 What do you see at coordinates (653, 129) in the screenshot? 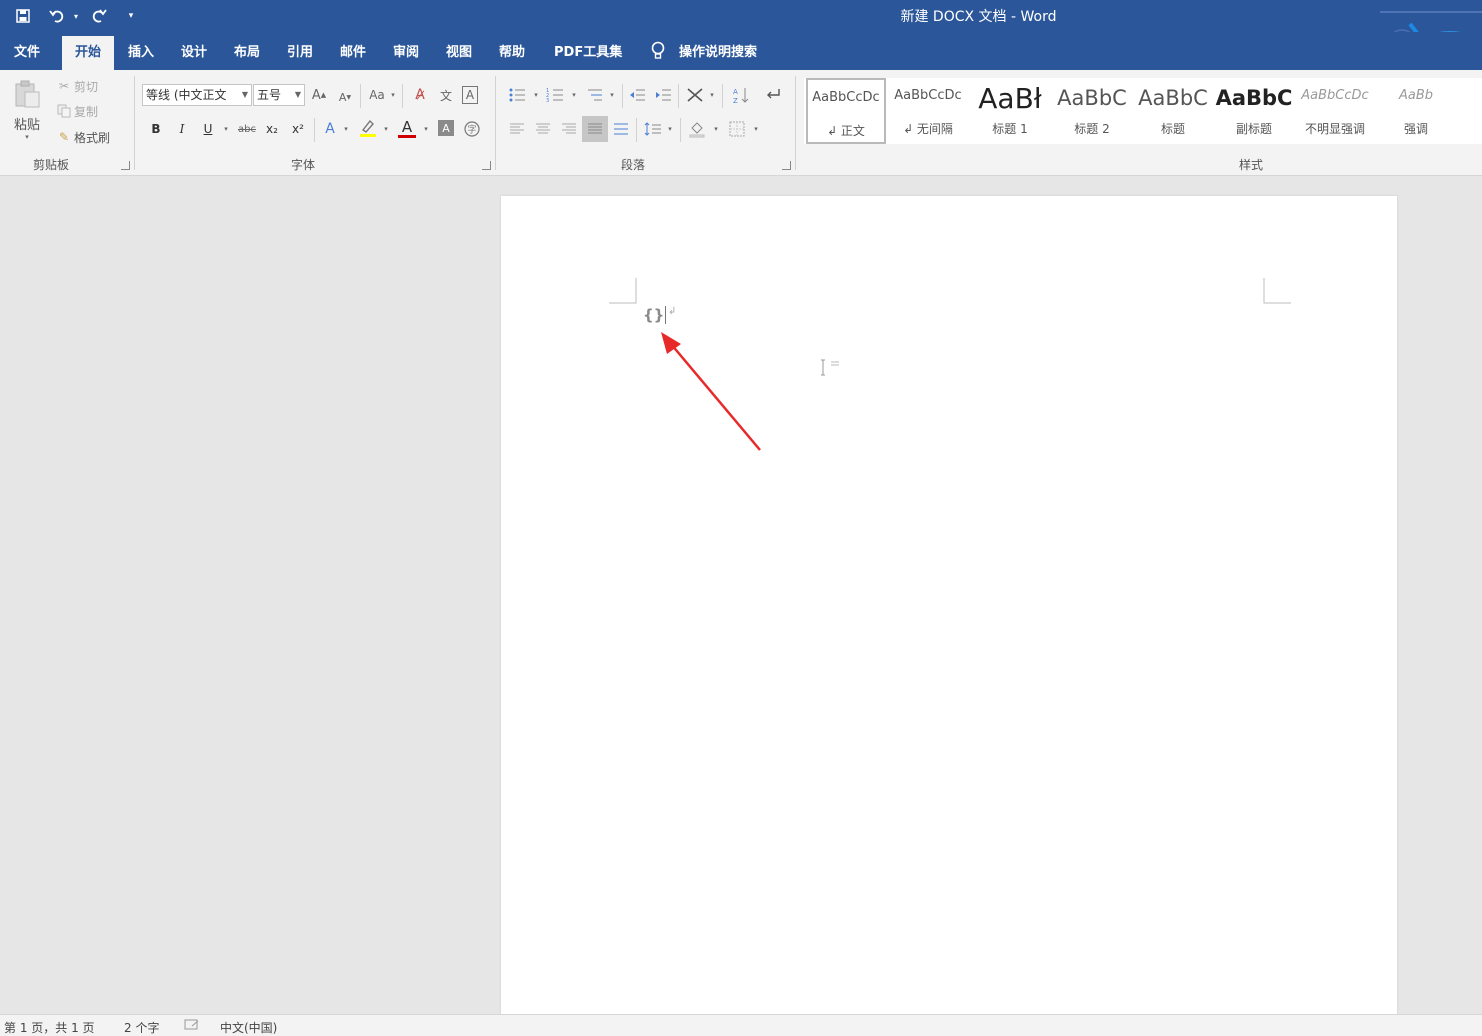
I see `line-spacing-icon` at bounding box center [653, 129].